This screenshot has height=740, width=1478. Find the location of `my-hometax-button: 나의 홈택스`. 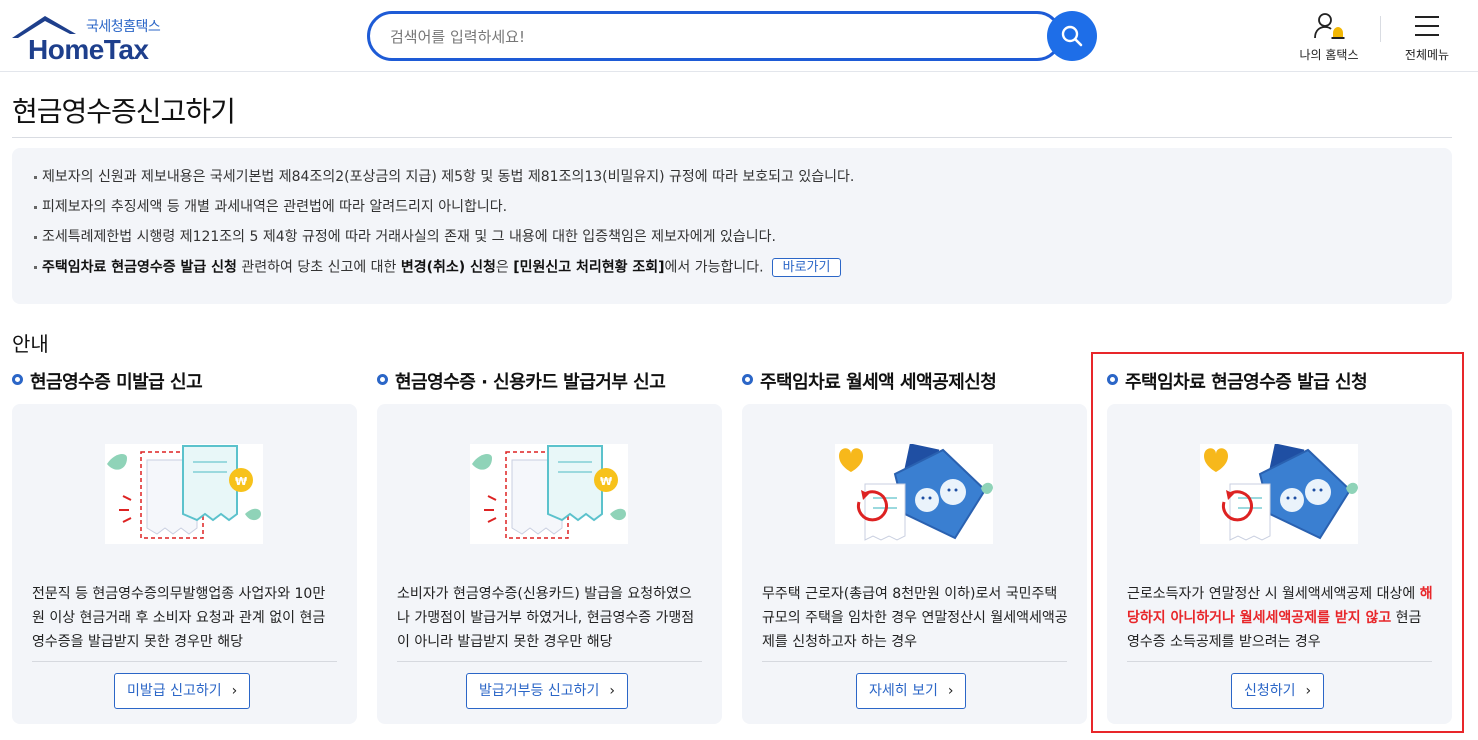

my-hometax-button: 나의 홈택스 is located at coordinates (1329, 38).